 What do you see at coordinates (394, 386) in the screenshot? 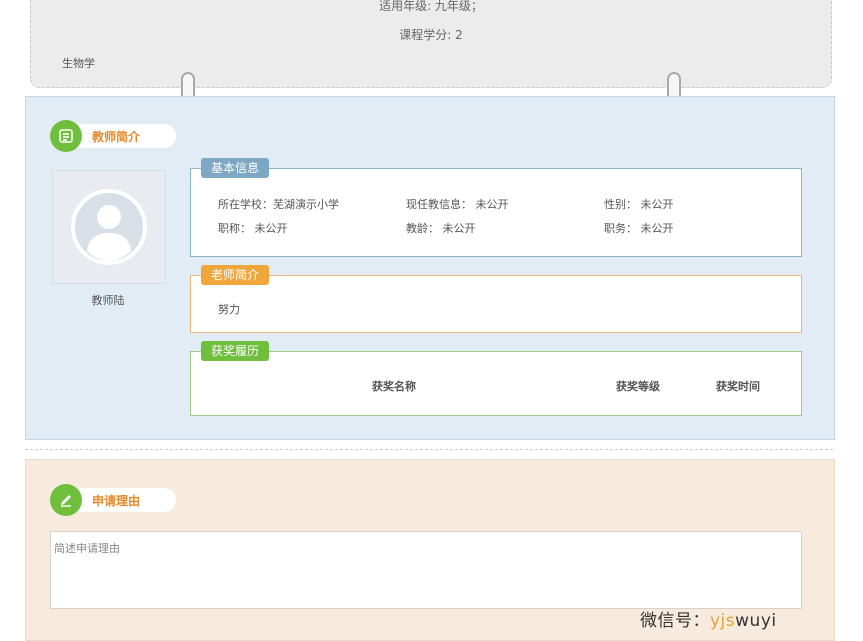
I see `award-col-name: 获奖名称` at bounding box center [394, 386].